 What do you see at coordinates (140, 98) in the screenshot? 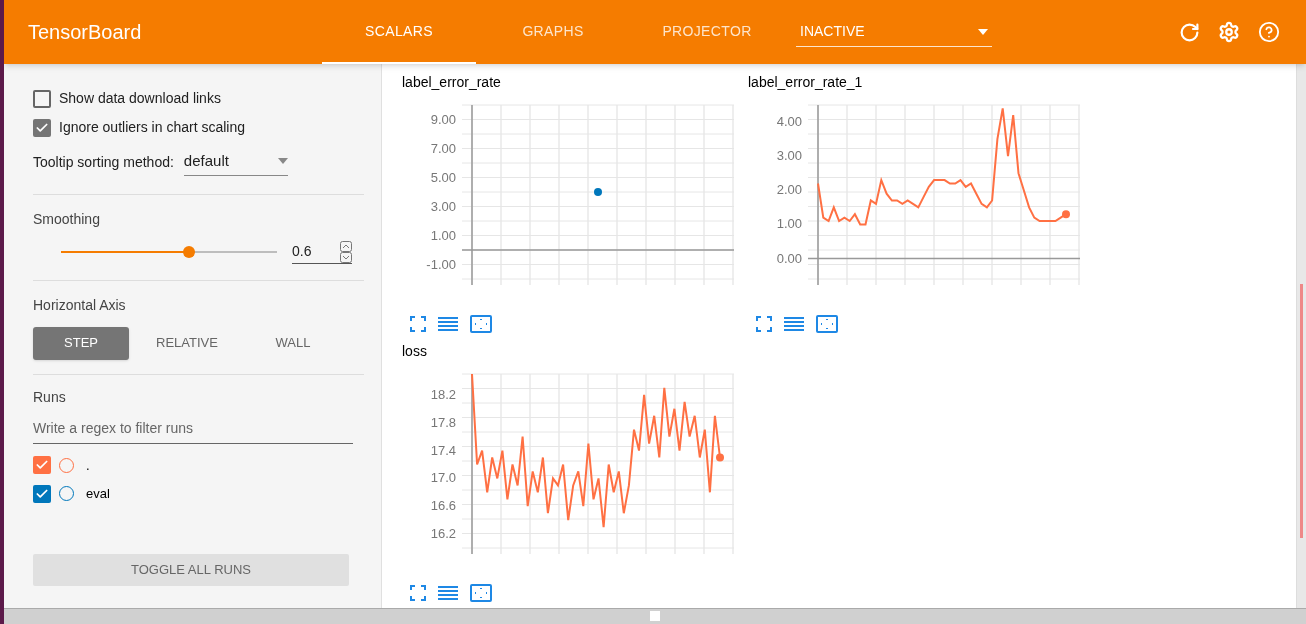
I see `checkbox-label: Show data download links` at bounding box center [140, 98].